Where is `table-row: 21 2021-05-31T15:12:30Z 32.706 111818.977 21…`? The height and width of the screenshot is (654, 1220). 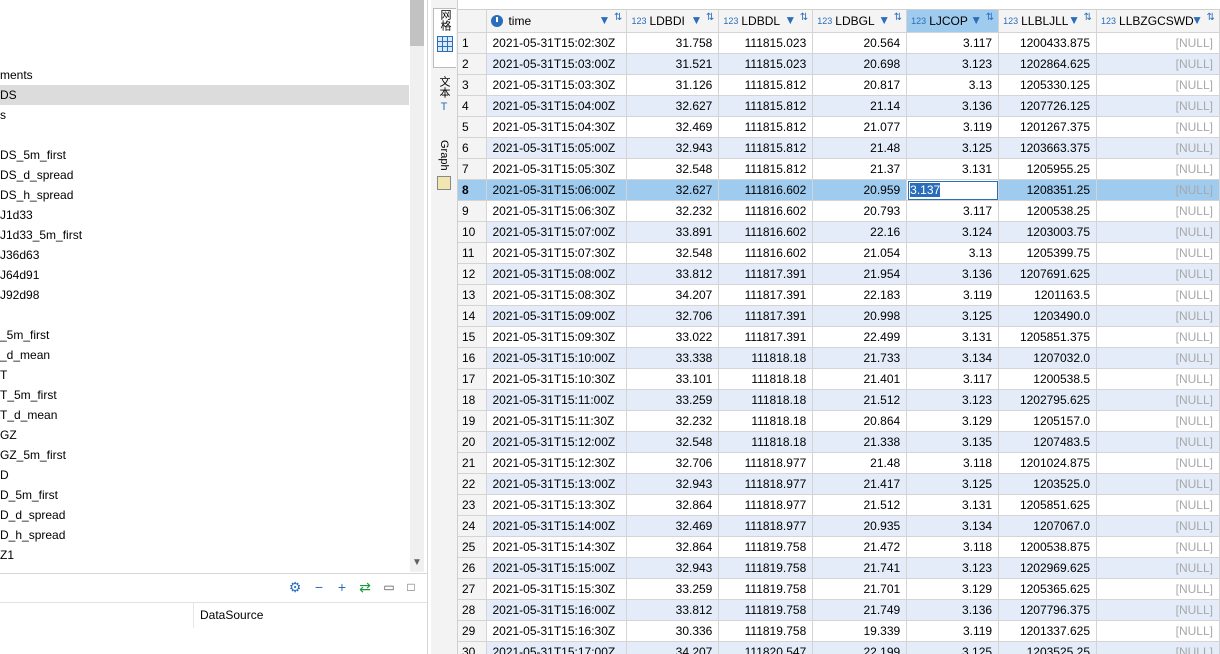
table-row: 21 2021-05-31T15:12:30Z 32.706 111818.977 21… is located at coordinates (839, 463).